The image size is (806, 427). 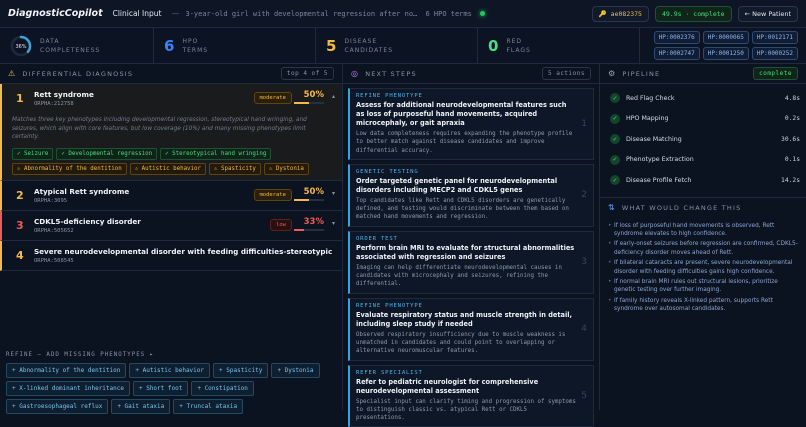 What do you see at coordinates (389, 372) in the screenshot?
I see `step-category: REFER SPECIALIST` at bounding box center [389, 372].